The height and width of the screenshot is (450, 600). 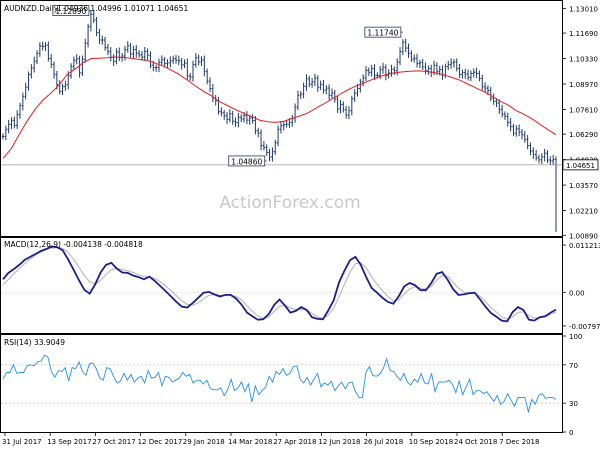 I want to click on price-y-tick-label: 1.00890, so click(x=583, y=236).